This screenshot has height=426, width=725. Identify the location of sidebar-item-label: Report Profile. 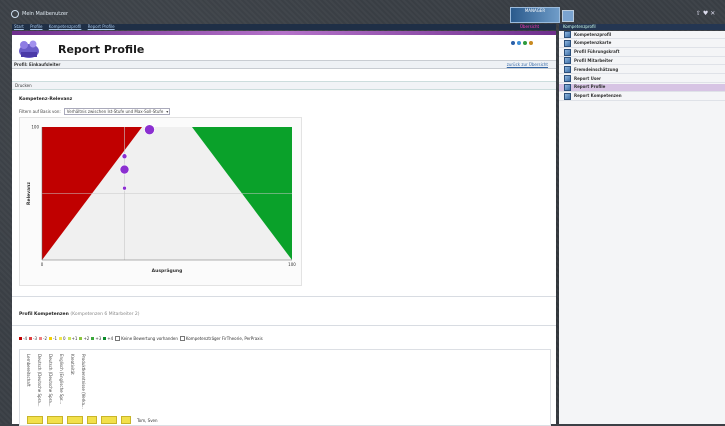
(590, 87).